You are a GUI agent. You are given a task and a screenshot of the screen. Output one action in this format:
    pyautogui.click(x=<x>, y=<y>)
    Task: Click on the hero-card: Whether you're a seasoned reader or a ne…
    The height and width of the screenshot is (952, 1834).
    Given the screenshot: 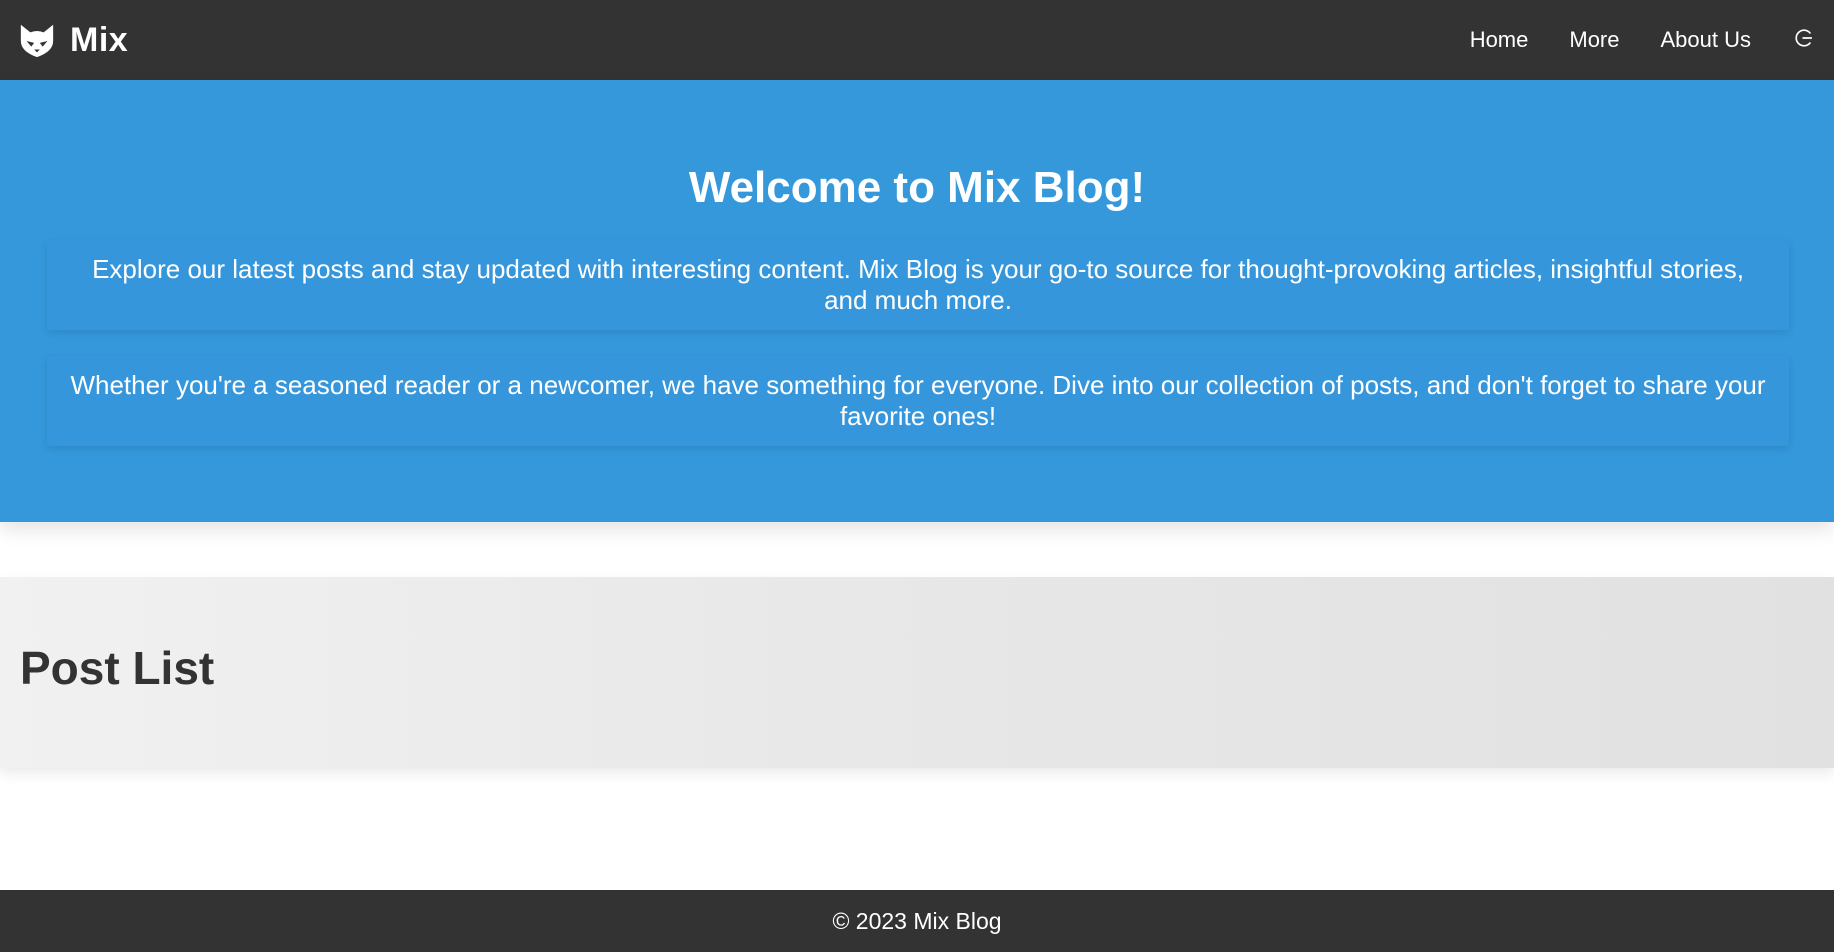 What is the action you would take?
    pyautogui.click(x=918, y=401)
    